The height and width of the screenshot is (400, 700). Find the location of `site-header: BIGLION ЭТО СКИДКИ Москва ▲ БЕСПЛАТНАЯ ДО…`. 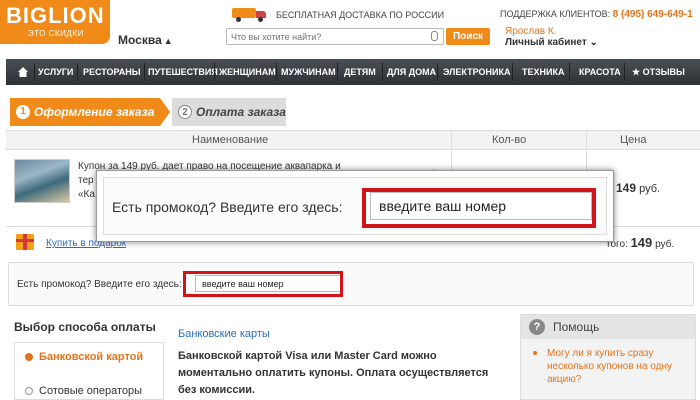

site-header: BIGLION ЭТО СКИДКИ Москва ▲ БЕСПЛАТНАЯ ДО… is located at coordinates (350, 28).